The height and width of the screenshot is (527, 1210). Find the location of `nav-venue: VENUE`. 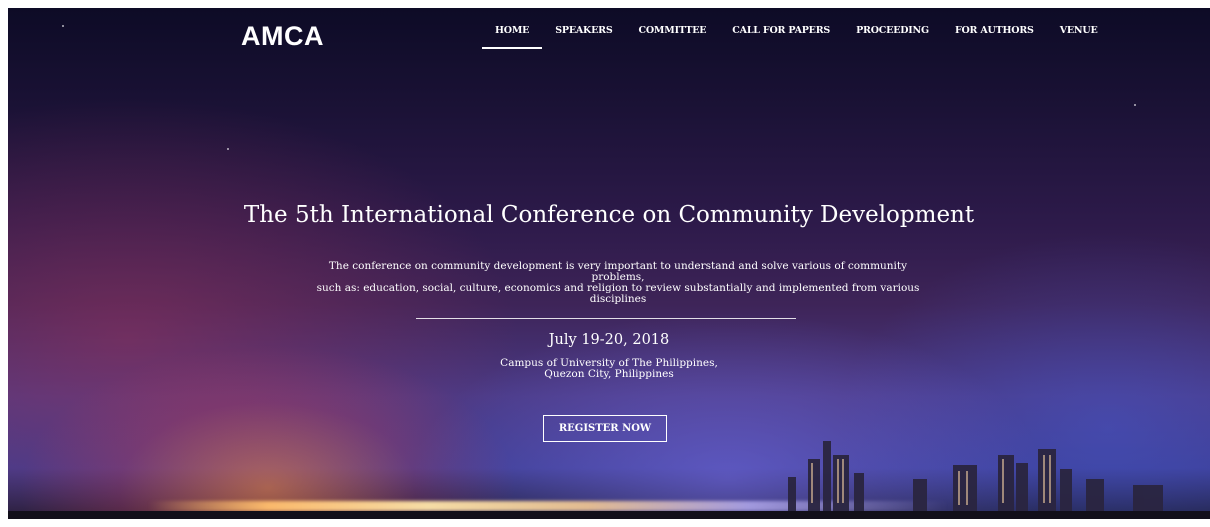

nav-venue: VENUE is located at coordinates (1079, 32).